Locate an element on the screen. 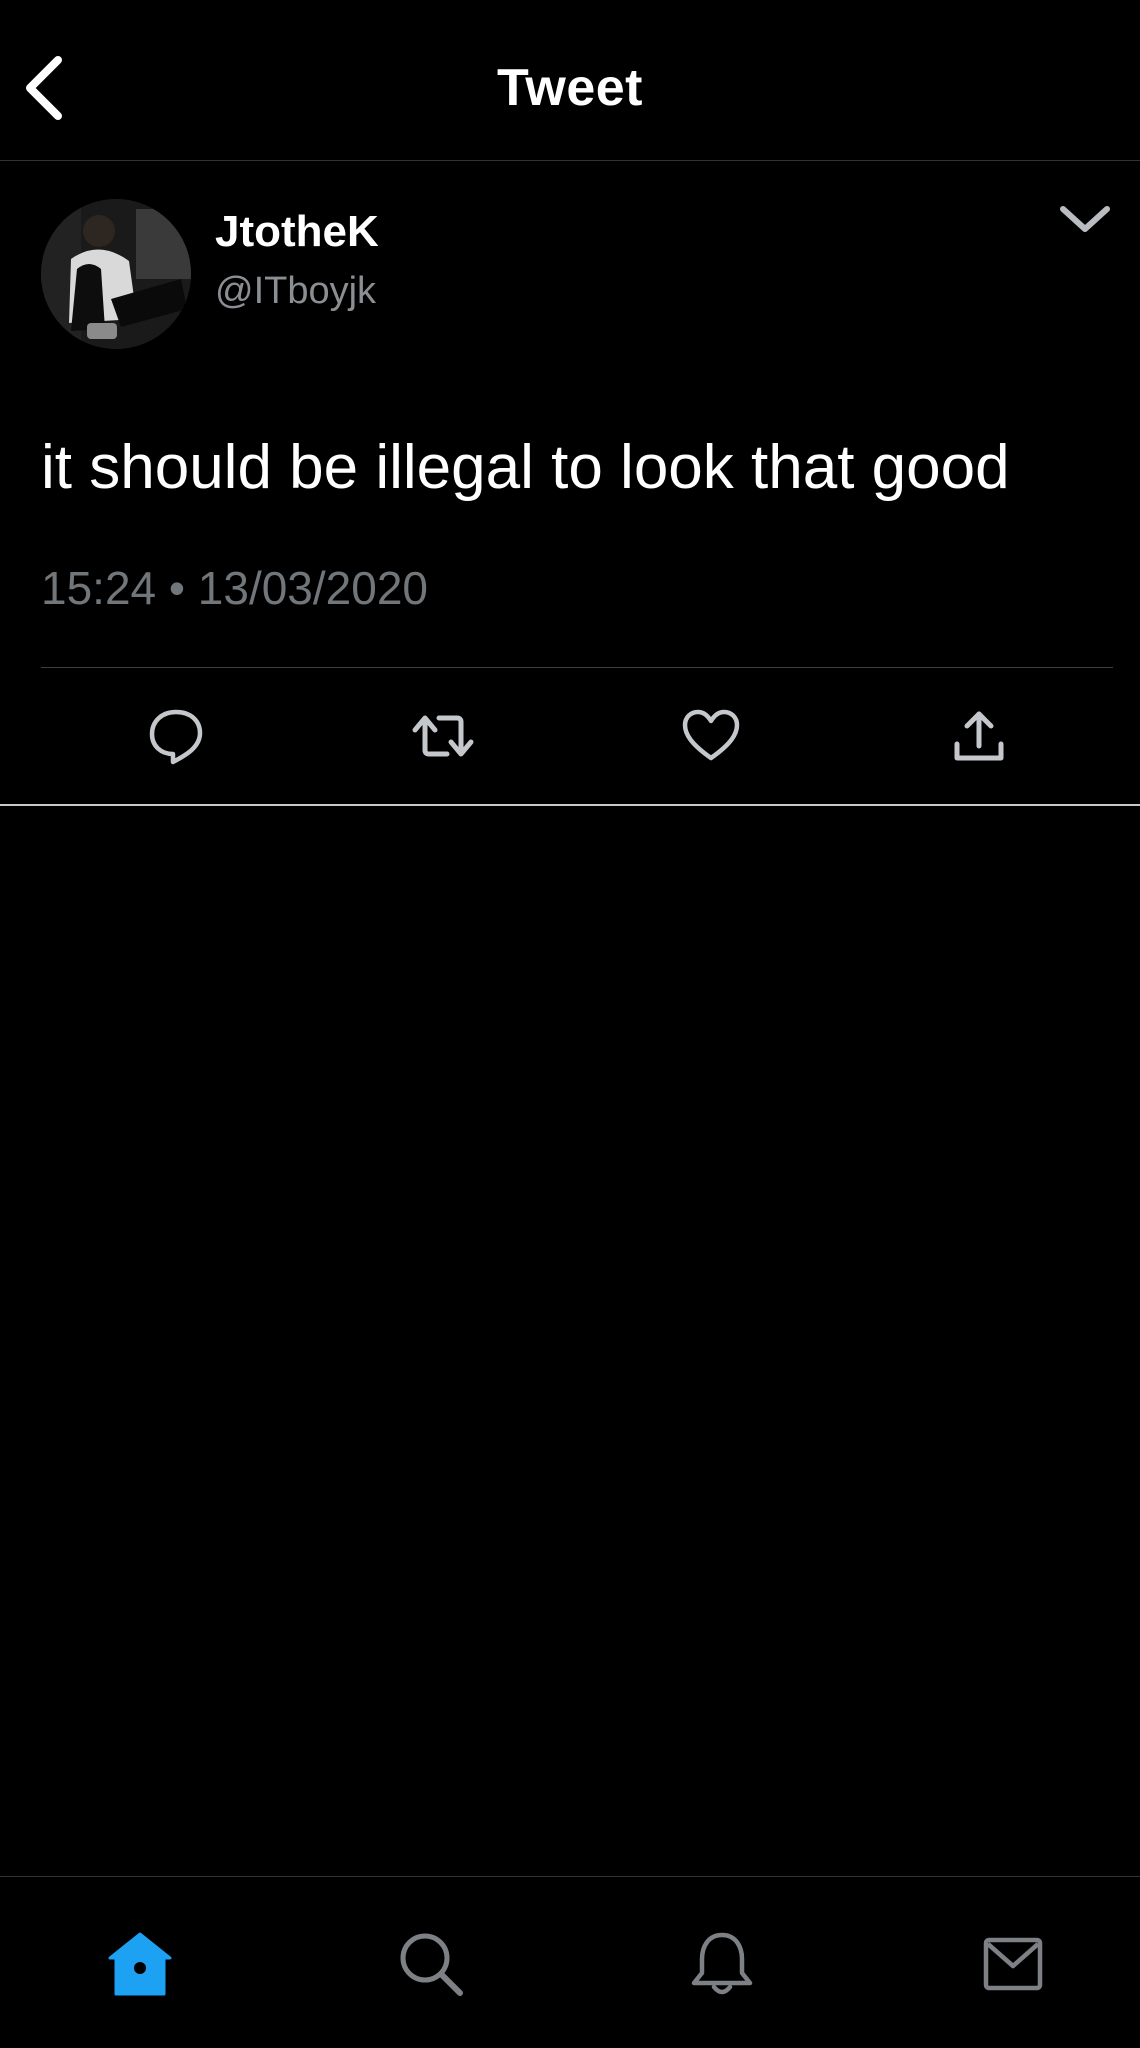 Image resolution: width=1140 pixels, height=2048 pixels. tweet-text: it should be illegal to look that good is located at coordinates (525, 467).